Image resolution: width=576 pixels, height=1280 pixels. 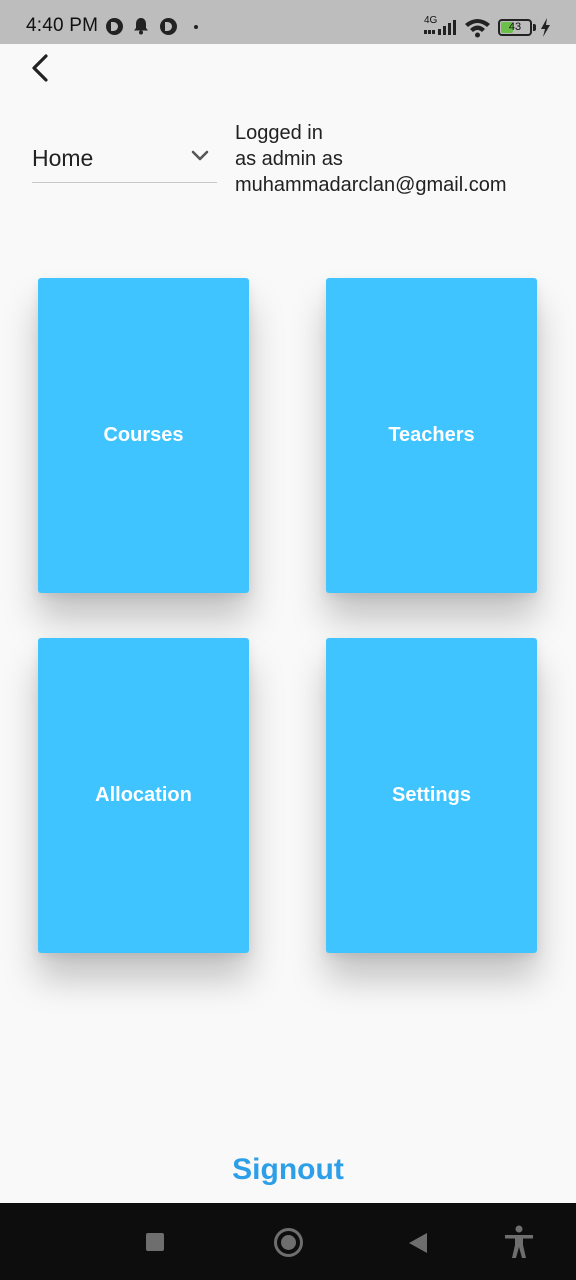 What do you see at coordinates (534, 27) in the screenshot?
I see `battery-cap` at bounding box center [534, 27].